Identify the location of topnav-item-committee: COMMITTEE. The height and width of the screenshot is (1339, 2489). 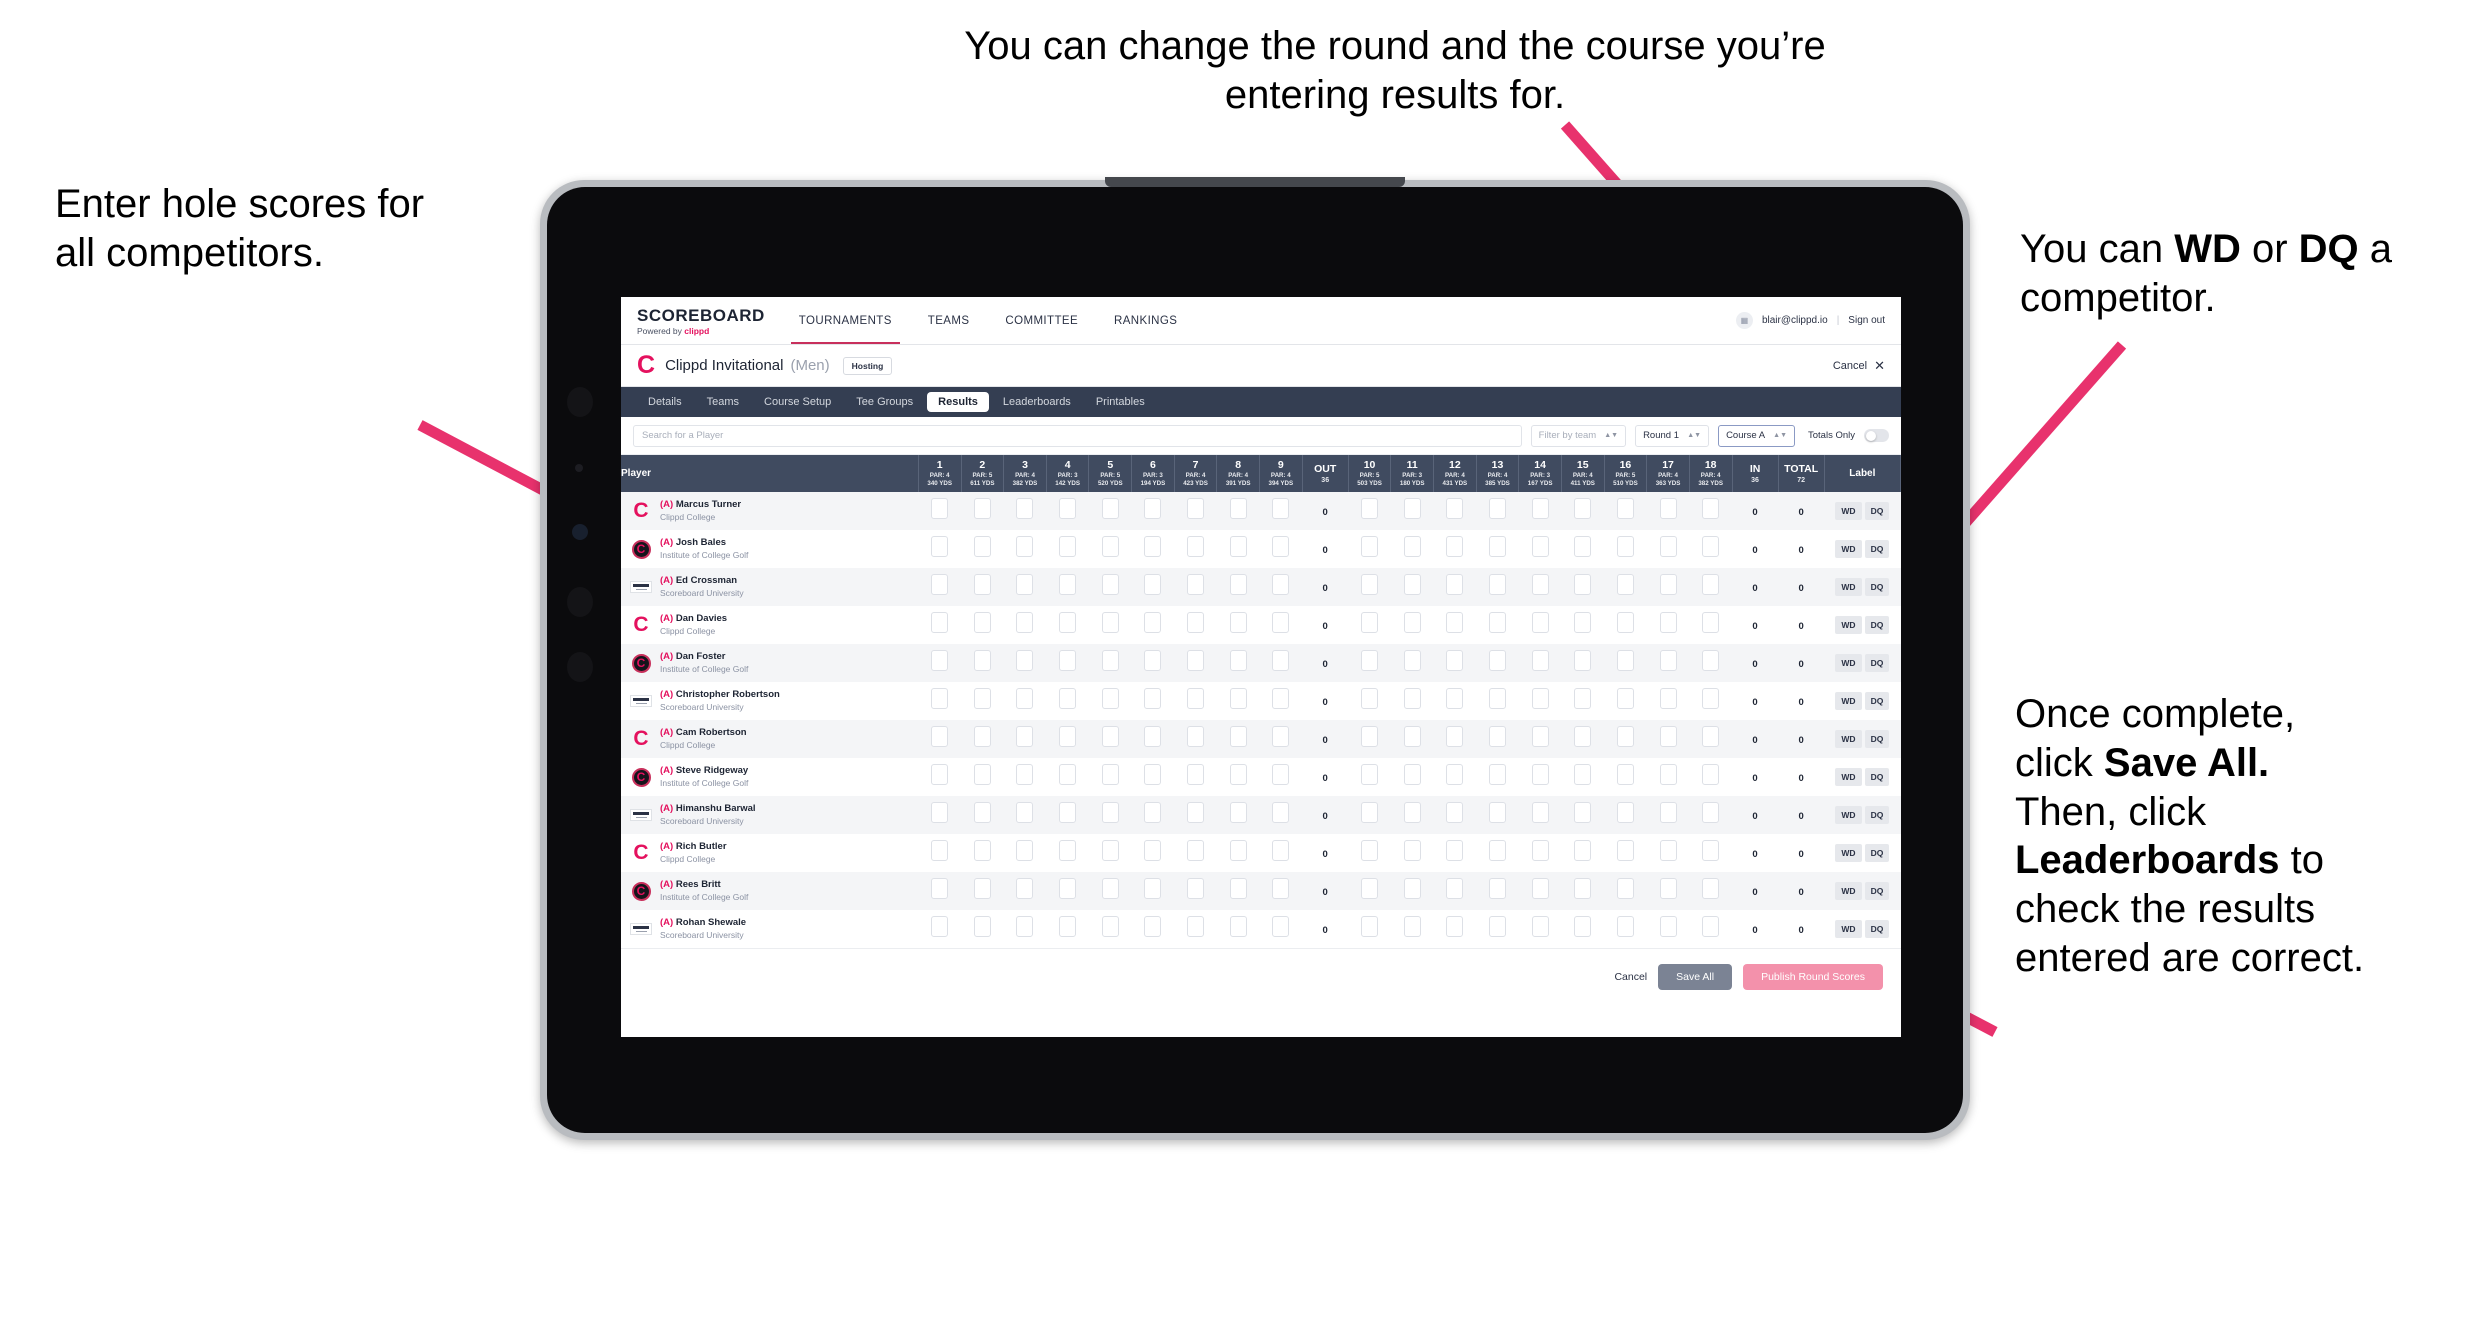
(1041, 320).